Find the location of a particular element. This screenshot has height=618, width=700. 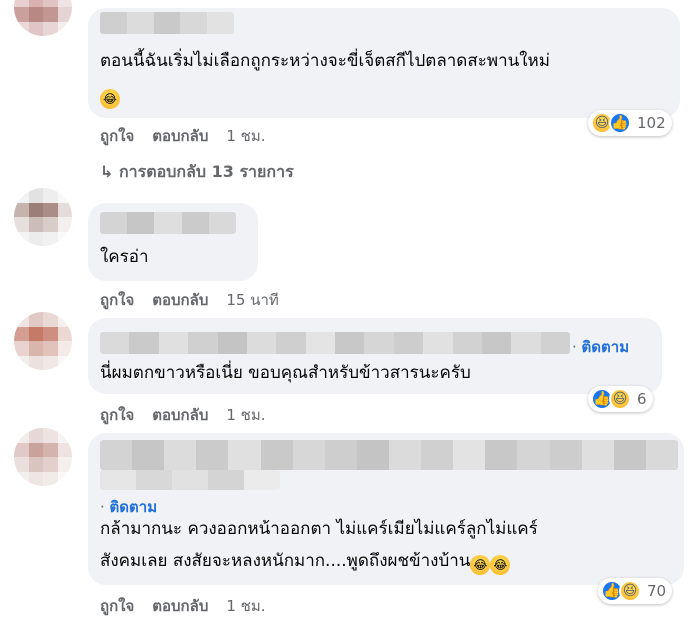

reaction-summary: 👍 😆 70 is located at coordinates (635, 591).